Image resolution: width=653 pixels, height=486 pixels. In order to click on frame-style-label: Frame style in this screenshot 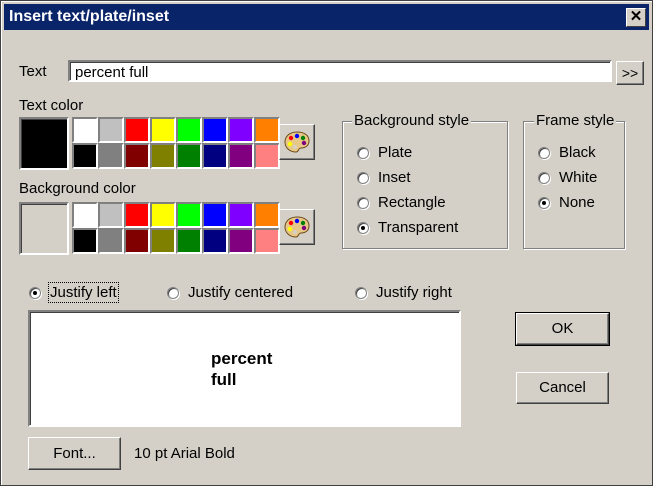, I will do `click(575, 120)`.